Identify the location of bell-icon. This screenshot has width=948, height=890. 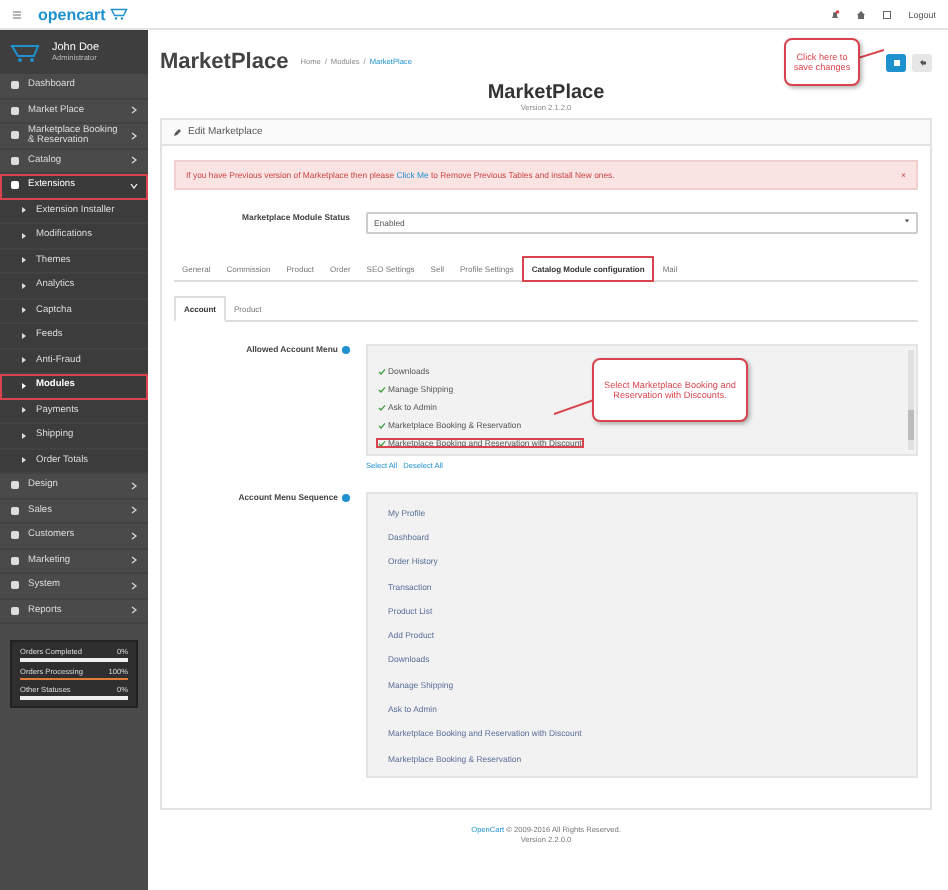
(835, 14).